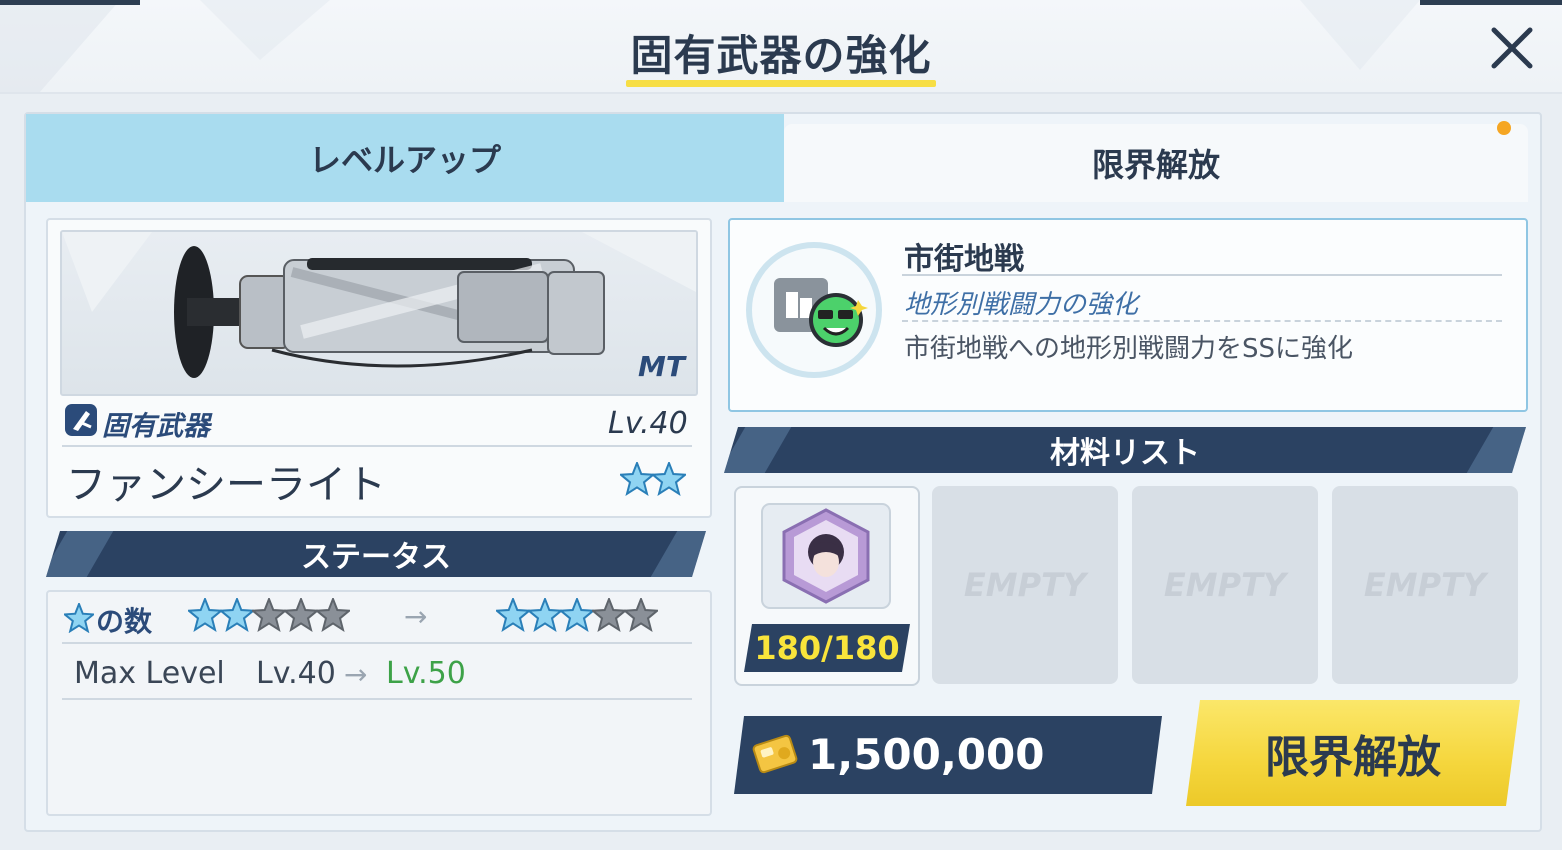  Describe the element at coordinates (156, 426) in the screenshot. I see `weapon-category: 固有武器` at that location.